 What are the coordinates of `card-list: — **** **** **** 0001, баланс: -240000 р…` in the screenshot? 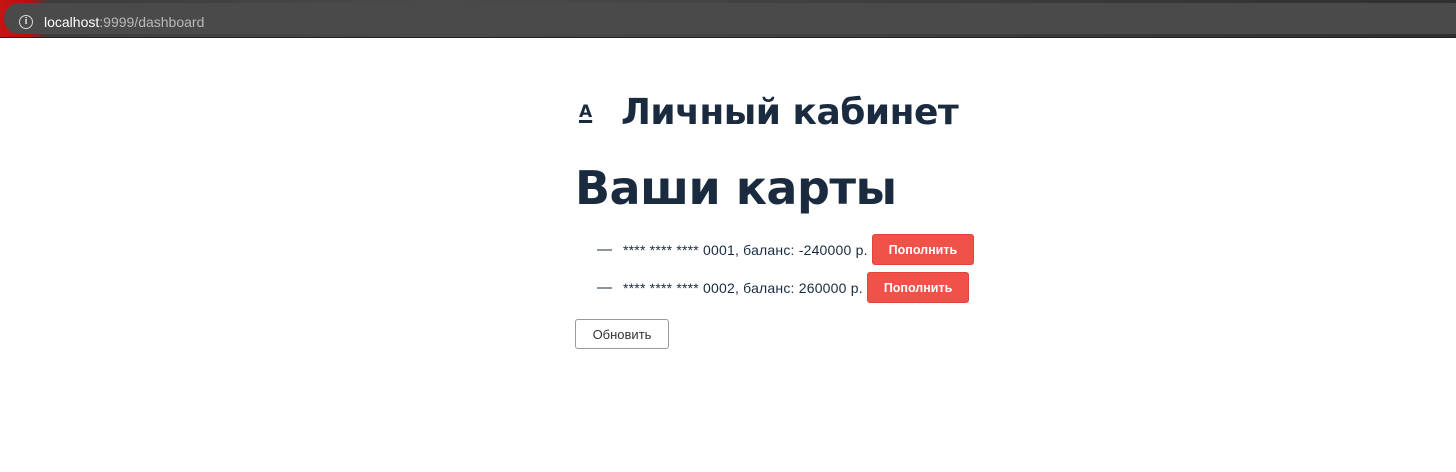 It's located at (786, 272).